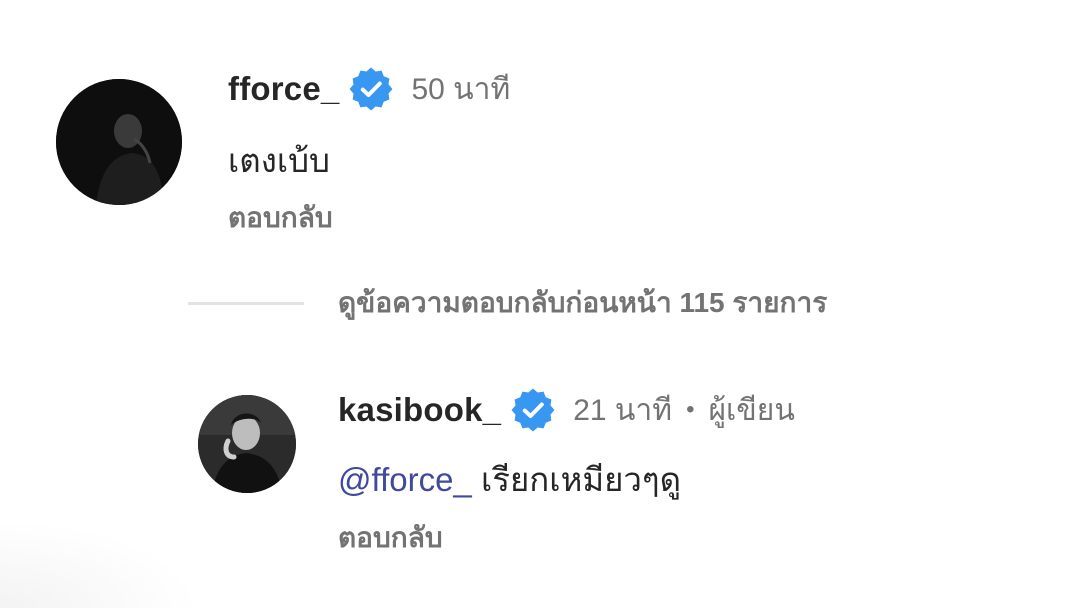 The height and width of the screenshot is (608, 1067). I want to click on avatar, so click(119, 142).